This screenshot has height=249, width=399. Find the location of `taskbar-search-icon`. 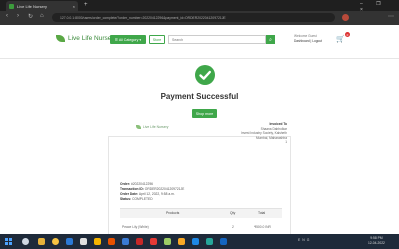

taskbar-search-icon is located at coordinates (25, 241).